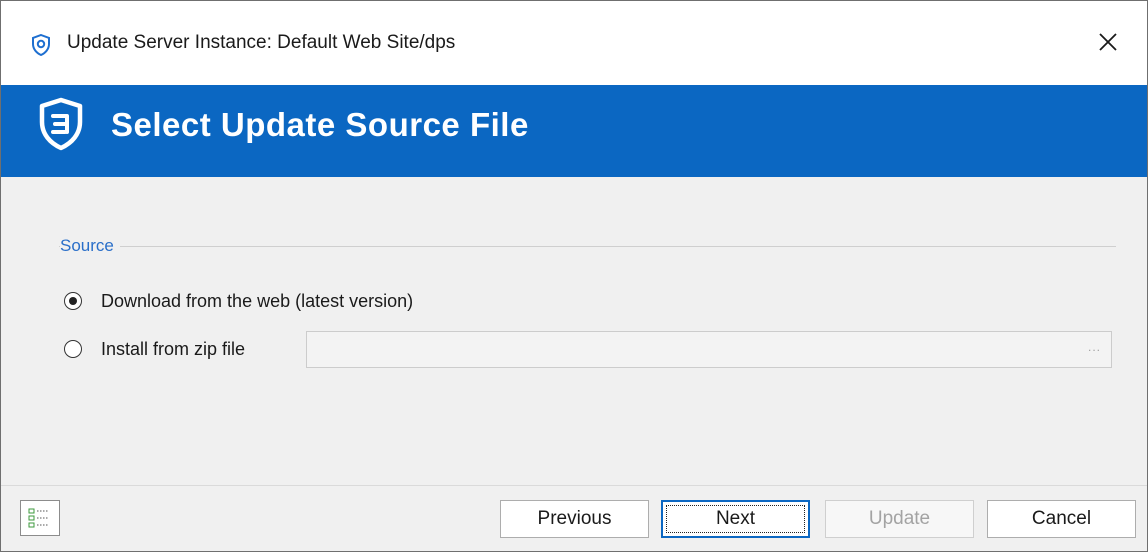 This screenshot has height=552, width=1148. What do you see at coordinates (61, 124) in the screenshot?
I see `shield-logo-icon` at bounding box center [61, 124].